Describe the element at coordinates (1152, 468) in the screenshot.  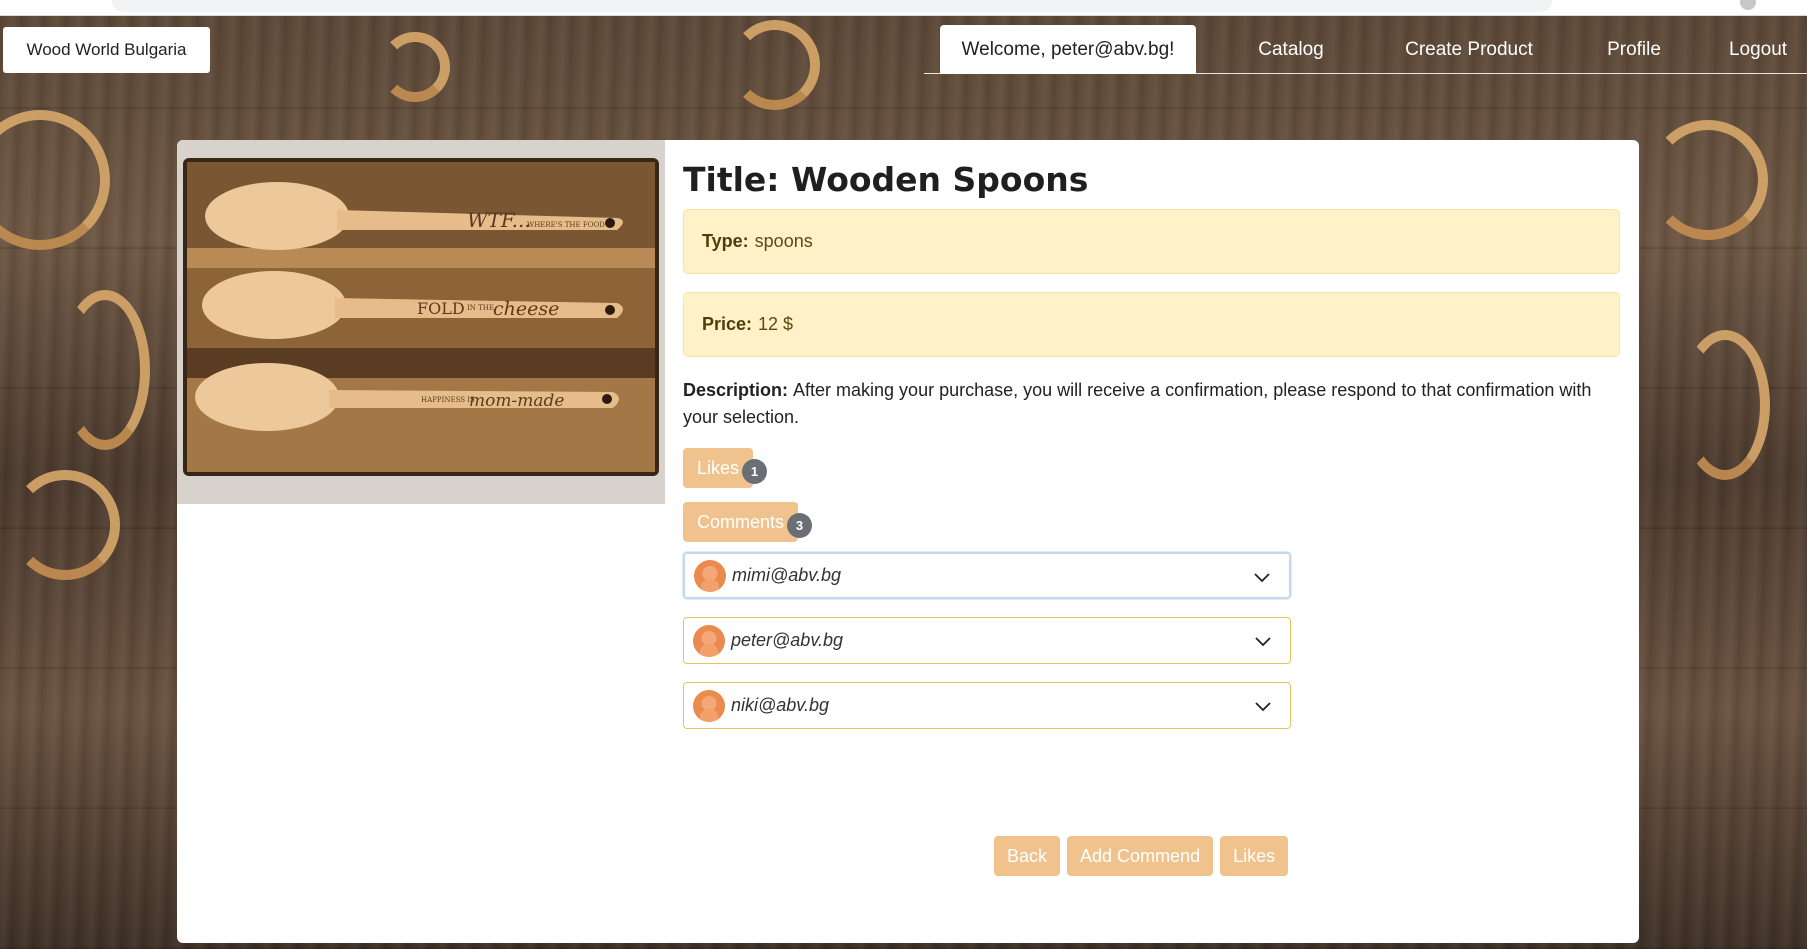
I see `likes-row: Likes 1` at that location.